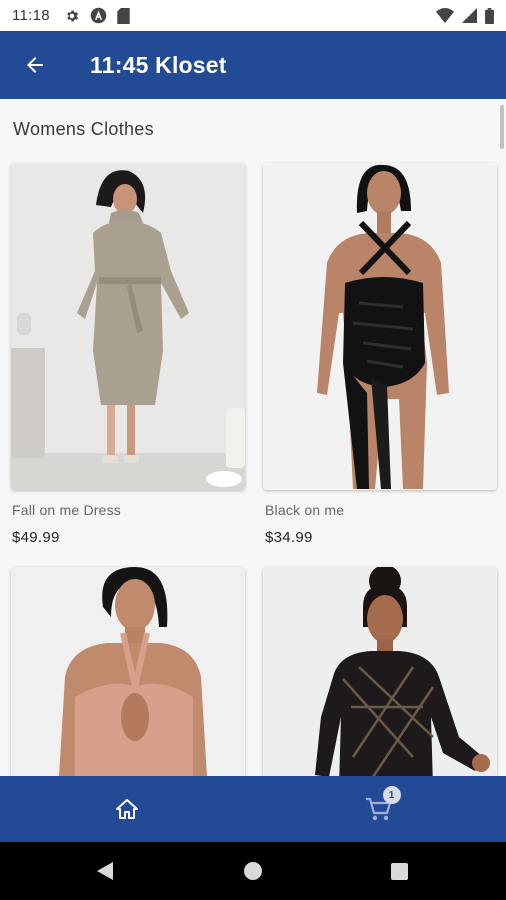 The width and height of the screenshot is (506, 900). I want to click on system-nav-icons, so click(252, 871).